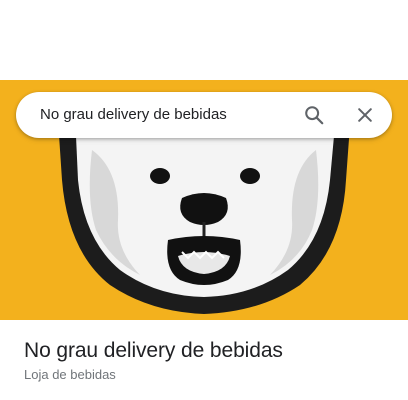 Image resolution: width=408 pixels, height=400 pixels. What do you see at coordinates (153, 350) in the screenshot?
I see `place-title: No grau delivery de bebidas` at bounding box center [153, 350].